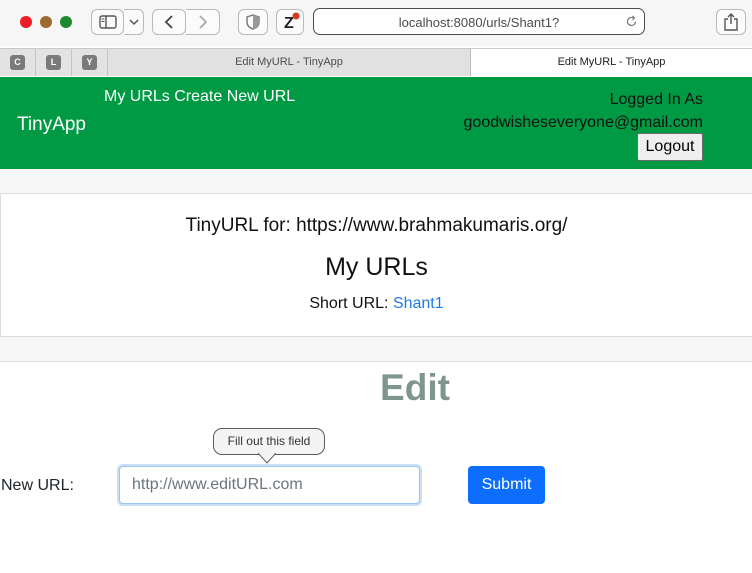 The image size is (752, 573). I want to click on zotero-extension-button: Z, so click(290, 22).